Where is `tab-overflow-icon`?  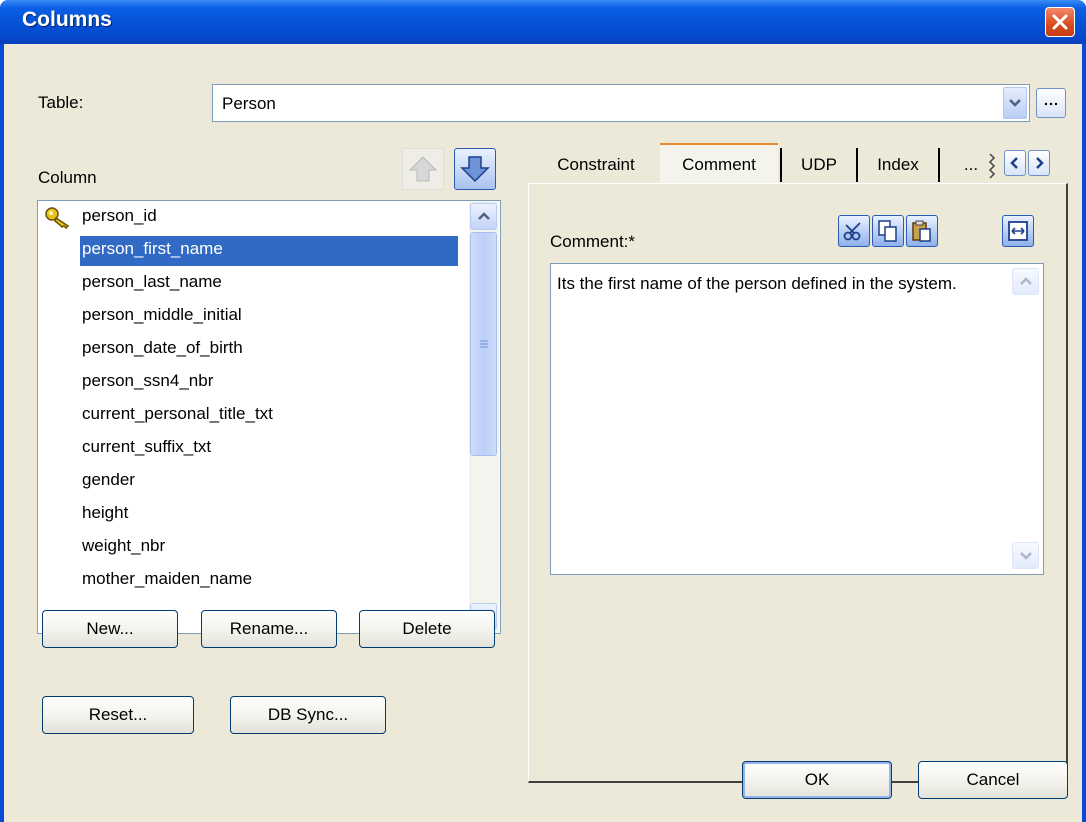
tab-overflow-icon is located at coordinates (992, 166).